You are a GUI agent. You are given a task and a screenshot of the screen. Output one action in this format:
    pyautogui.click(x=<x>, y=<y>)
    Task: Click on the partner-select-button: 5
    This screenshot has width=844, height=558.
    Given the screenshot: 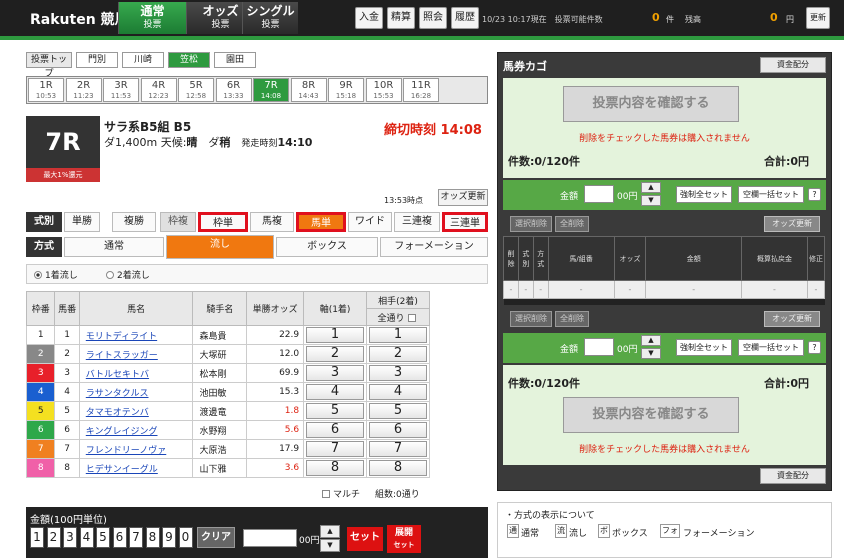 What is the action you would take?
    pyautogui.click(x=398, y=411)
    